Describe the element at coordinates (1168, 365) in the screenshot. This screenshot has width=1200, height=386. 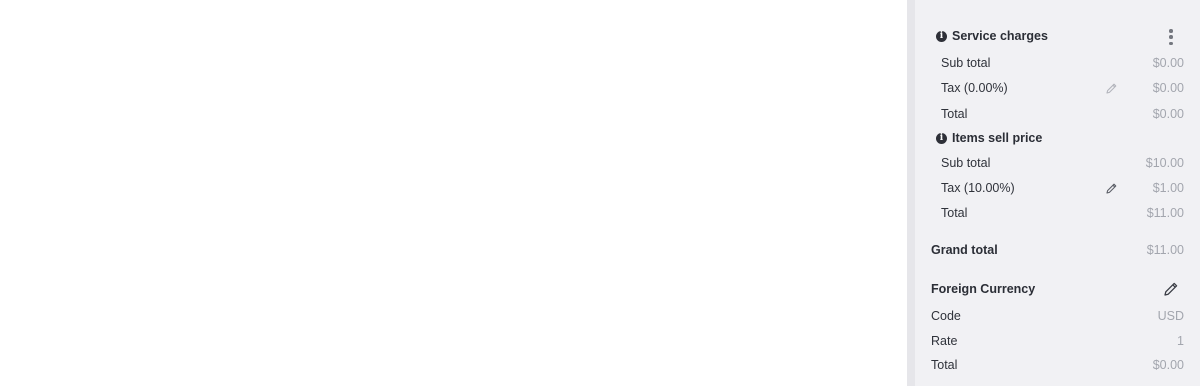
I see `currency-total-value: $0.00` at that location.